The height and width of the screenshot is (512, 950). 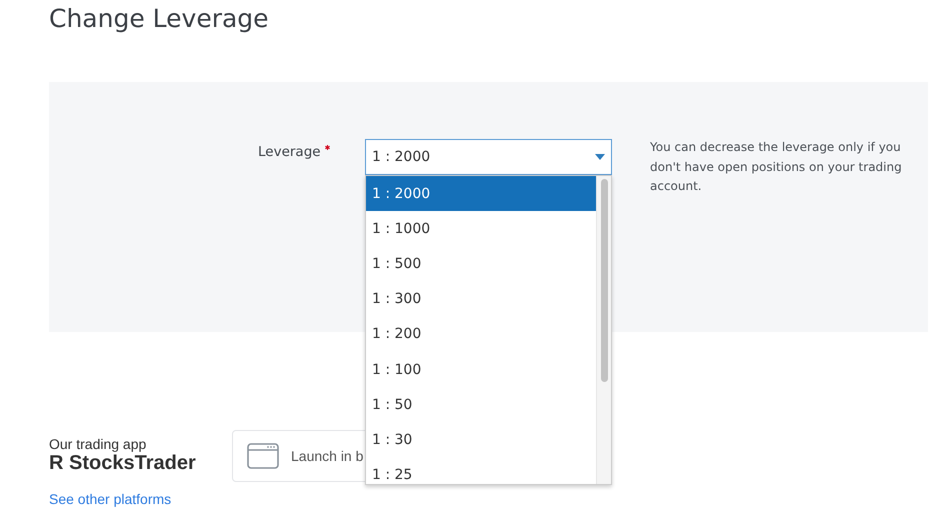 I want to click on app-name: R StocksTrader, so click(x=123, y=463).